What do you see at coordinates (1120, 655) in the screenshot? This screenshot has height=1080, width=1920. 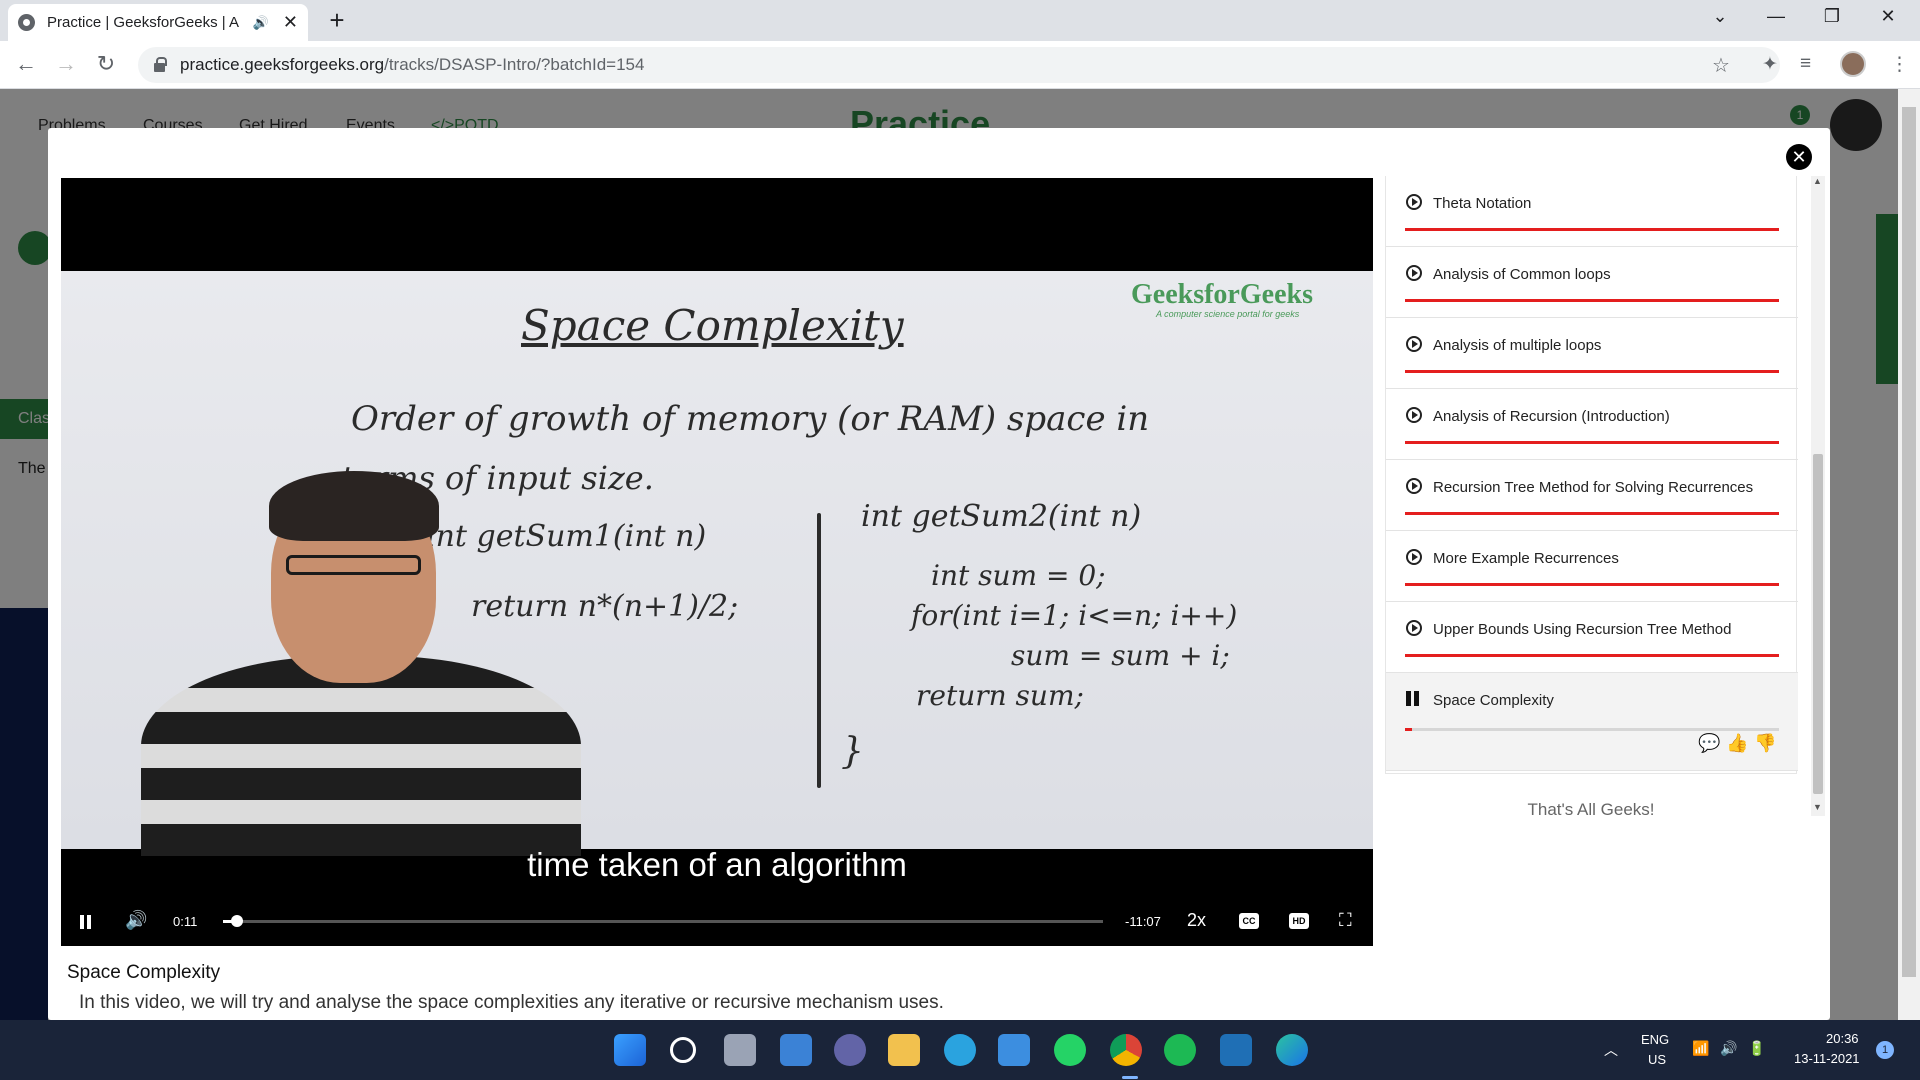 I see `board-func2-line3: sum = sum + i;` at bounding box center [1120, 655].